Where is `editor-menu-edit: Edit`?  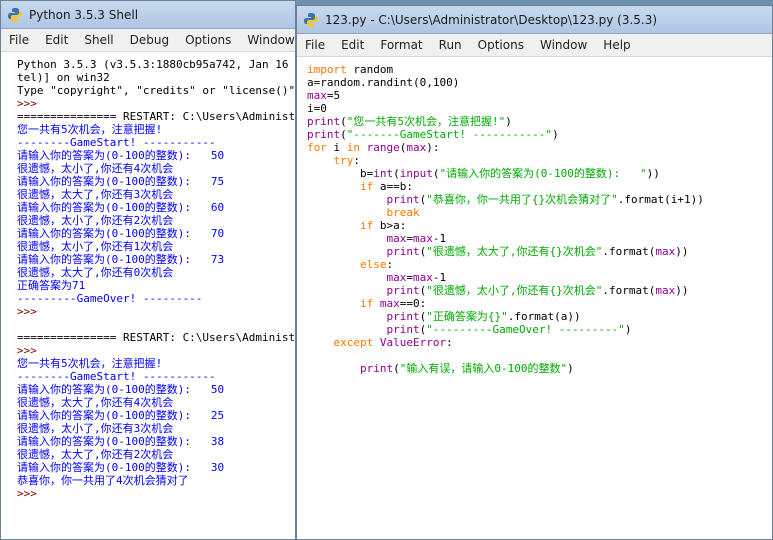 editor-menu-edit: Edit is located at coordinates (352, 45).